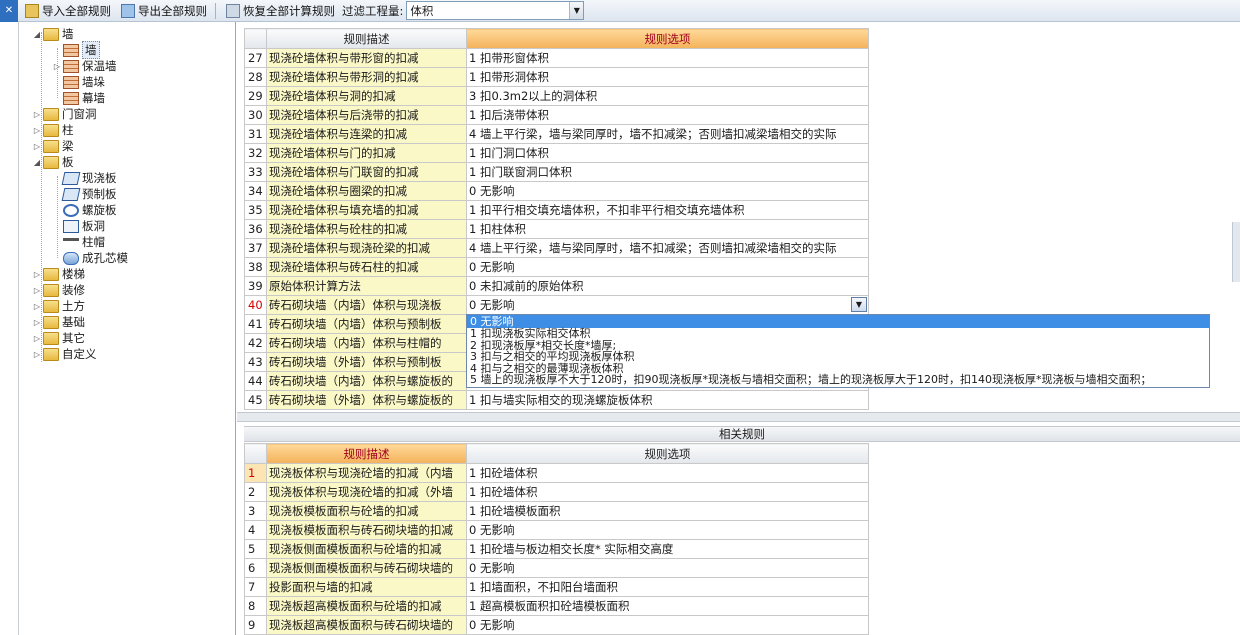  What do you see at coordinates (366, 511) in the screenshot?
I see `related-rule-description-cell: 现浇板模板面积与砼墙的扣减` at bounding box center [366, 511].